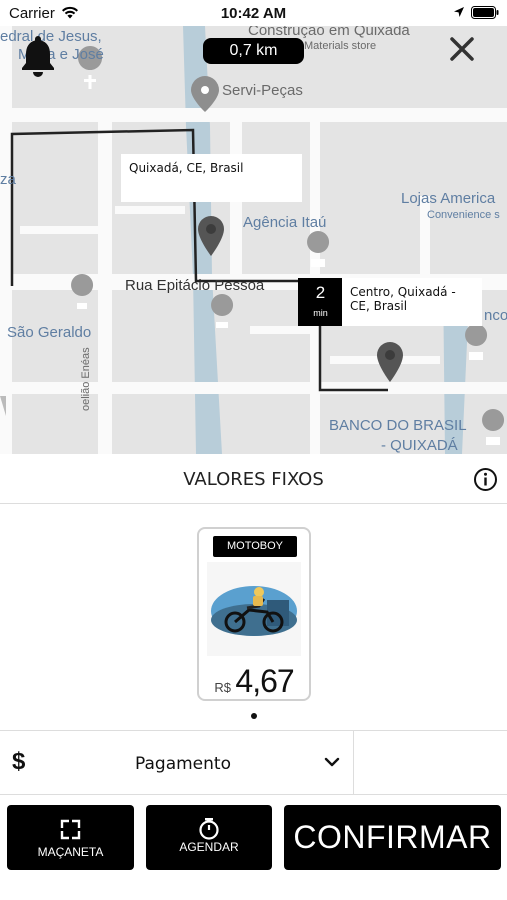 The image size is (507, 900). Describe the element at coordinates (495, 315) in the screenshot. I see `map-label: nco` at that location.